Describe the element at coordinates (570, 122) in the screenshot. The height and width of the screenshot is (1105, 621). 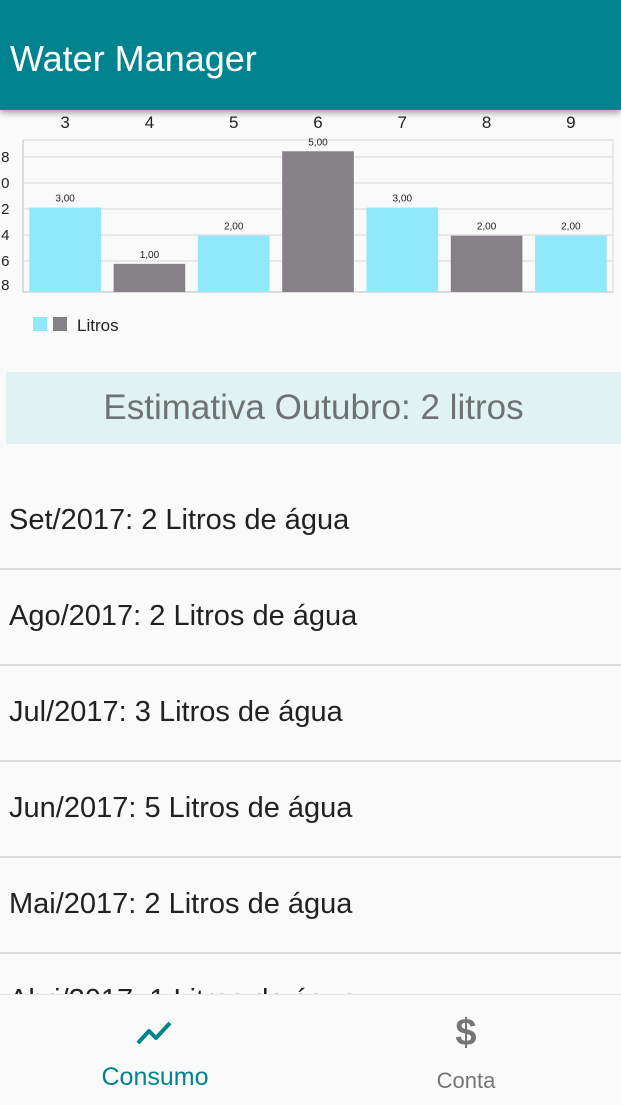
I see `x-tick-label: 9` at that location.